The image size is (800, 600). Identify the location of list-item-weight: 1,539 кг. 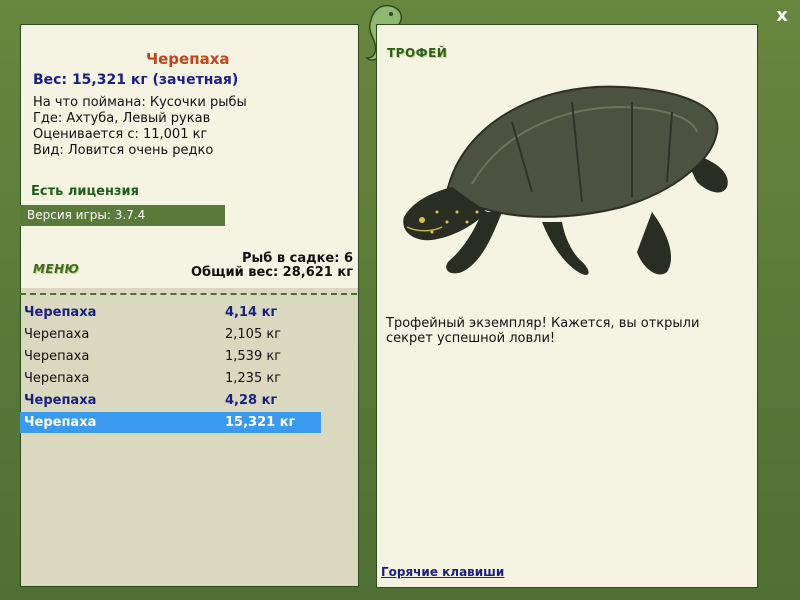
(253, 356).